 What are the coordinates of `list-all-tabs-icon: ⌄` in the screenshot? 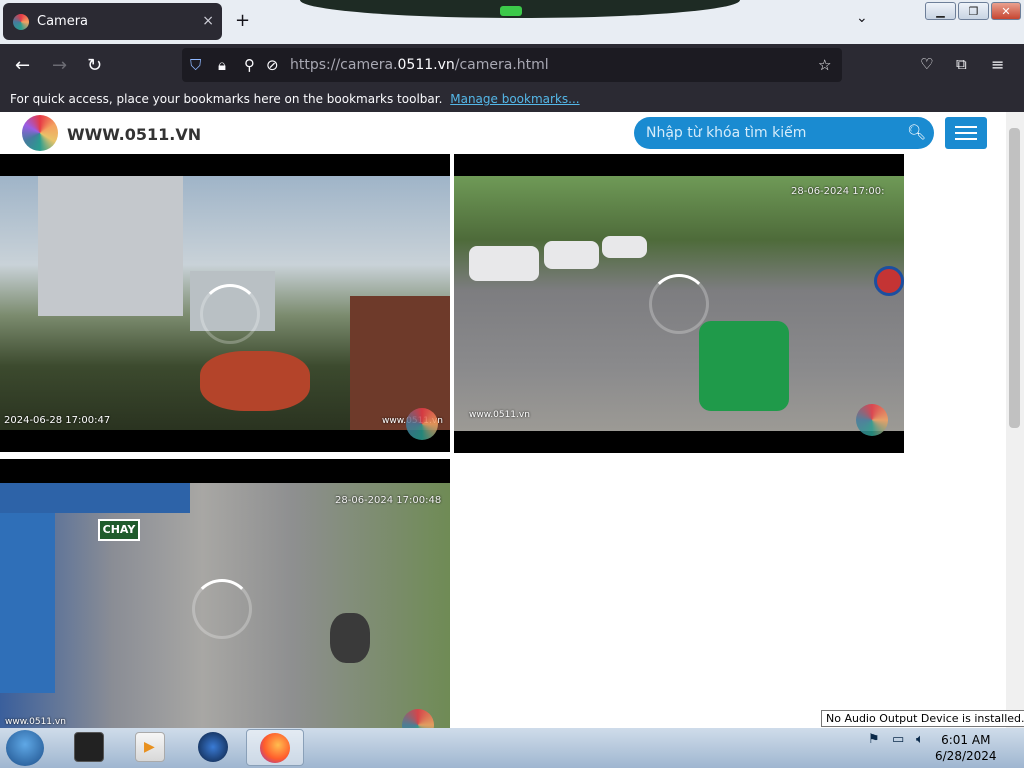 It's located at (862, 18).